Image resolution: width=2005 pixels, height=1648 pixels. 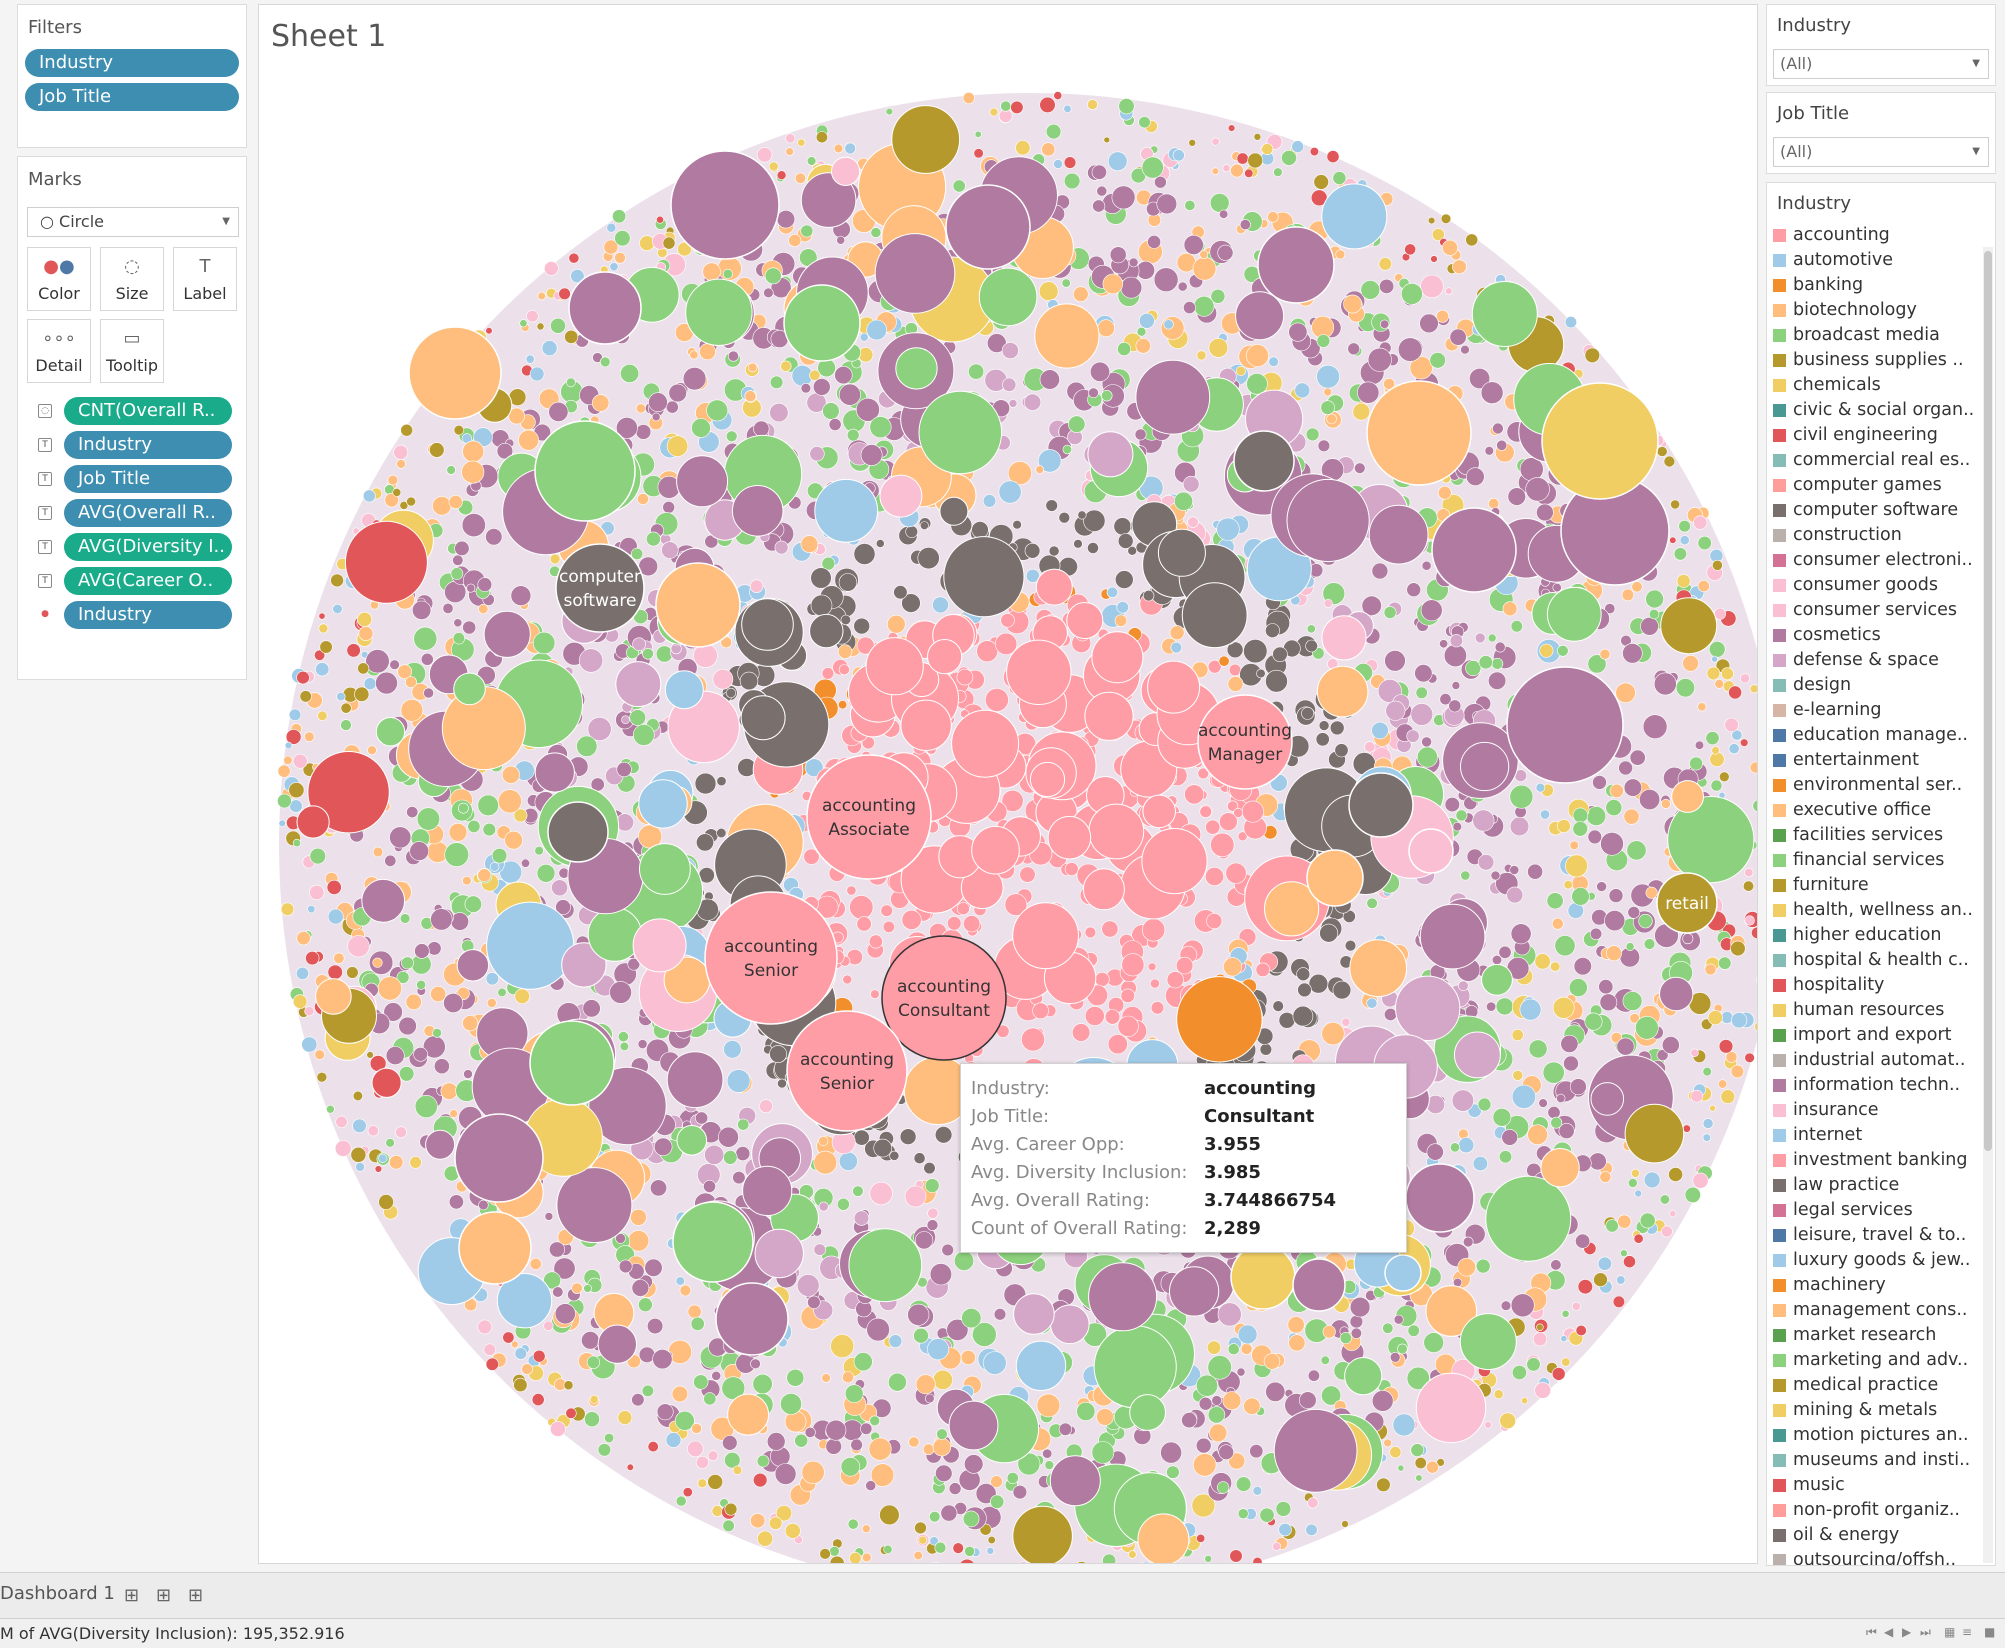 I want to click on field-pill: AVG(Diversity I.., so click(x=148, y=547).